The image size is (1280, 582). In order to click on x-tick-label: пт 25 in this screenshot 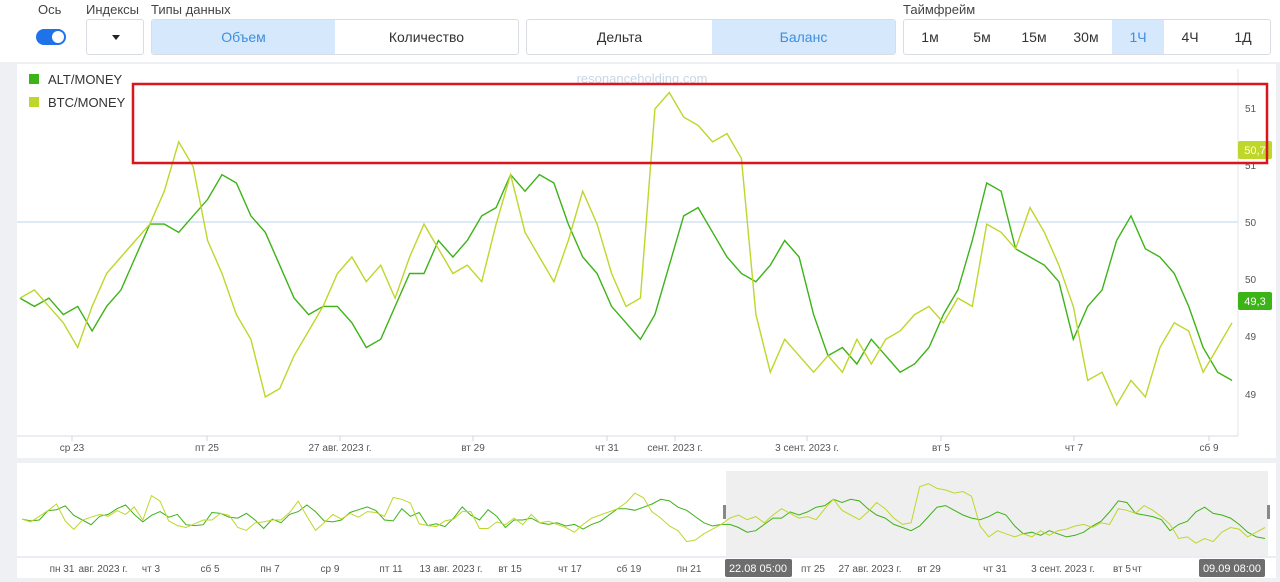, I will do `click(207, 448)`.